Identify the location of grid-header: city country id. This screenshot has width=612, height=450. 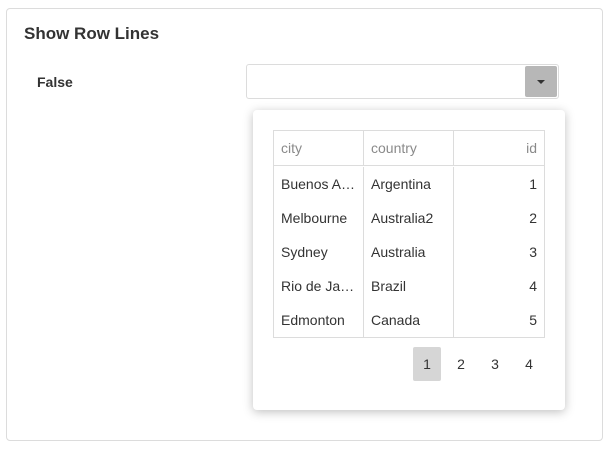
(409, 148).